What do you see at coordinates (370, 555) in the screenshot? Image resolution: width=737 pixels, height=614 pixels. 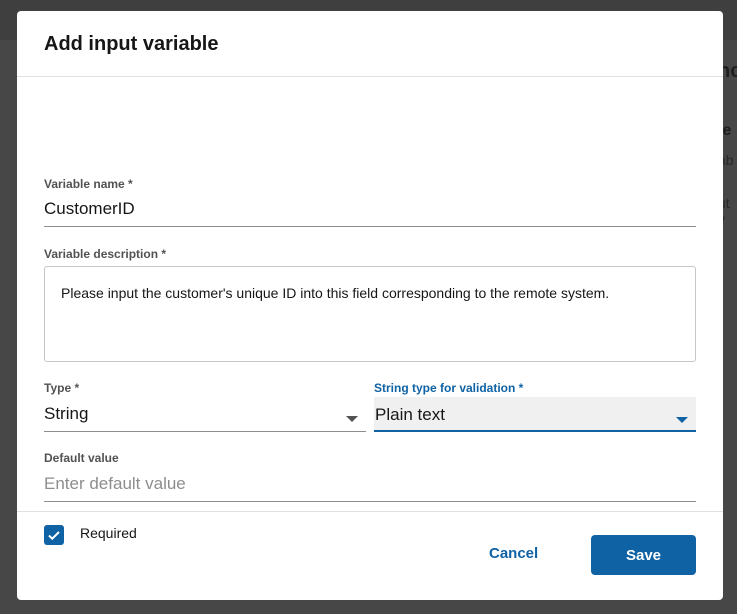 I see `dialog-footer: Cancel Save` at bounding box center [370, 555].